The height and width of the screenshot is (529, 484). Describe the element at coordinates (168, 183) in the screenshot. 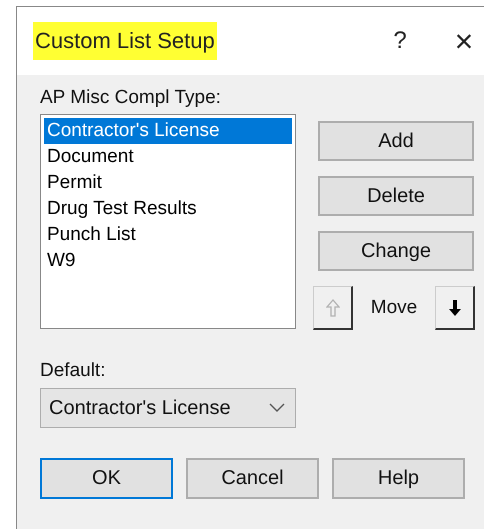

I see `list-item: Permit` at that location.